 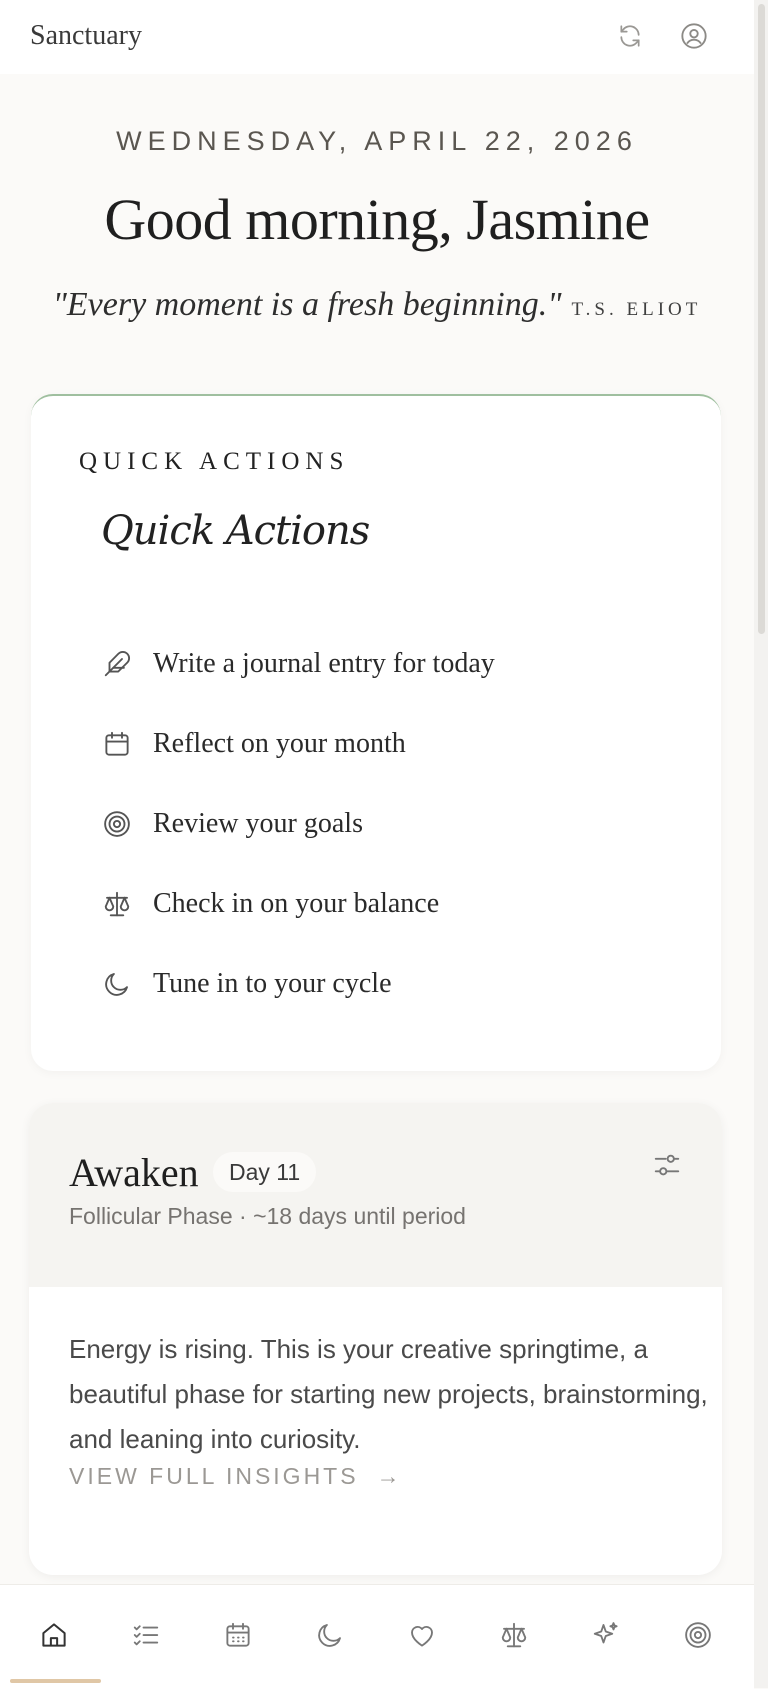 What do you see at coordinates (606, 1635) in the screenshot?
I see `nav-sparkle-icon` at bounding box center [606, 1635].